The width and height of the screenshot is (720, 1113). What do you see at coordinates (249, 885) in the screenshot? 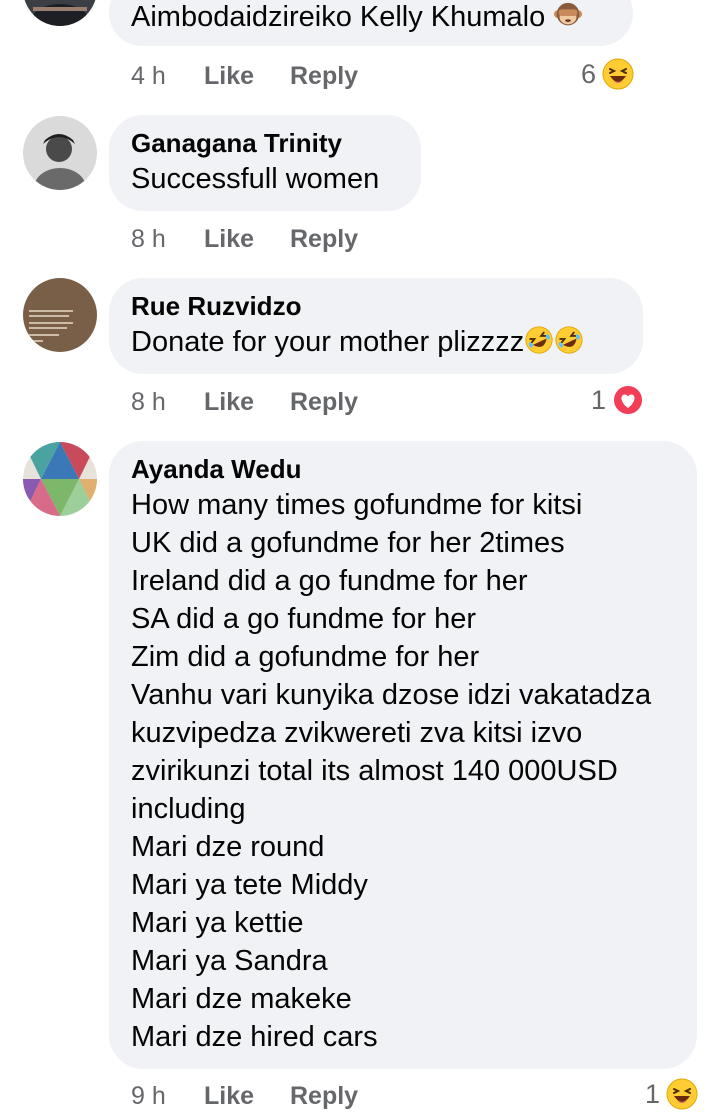
I see `comment-text-line: Mari ya tete Middy` at bounding box center [249, 885].